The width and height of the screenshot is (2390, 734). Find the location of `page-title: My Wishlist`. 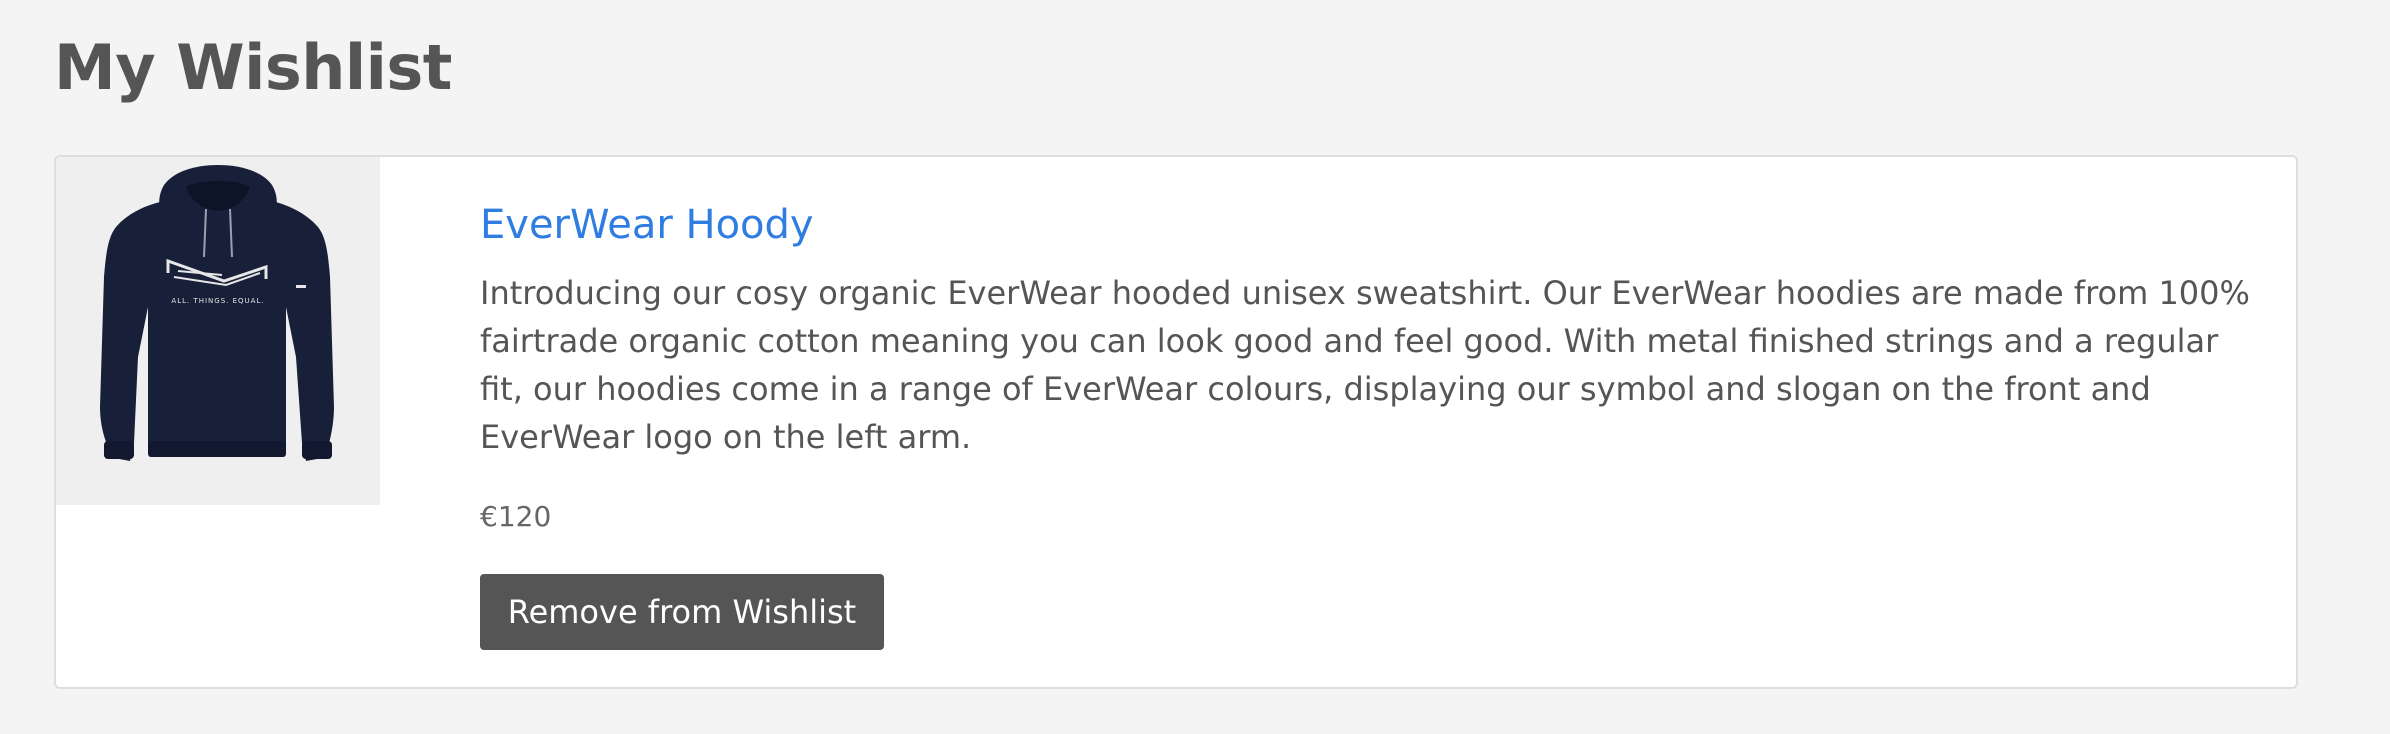

page-title: My Wishlist is located at coordinates (253, 67).